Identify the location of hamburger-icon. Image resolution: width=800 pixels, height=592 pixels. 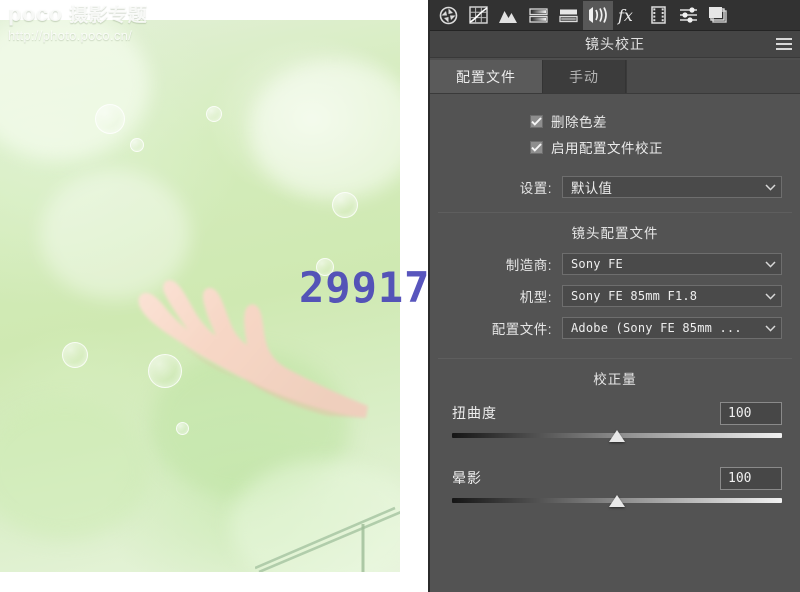
(784, 44).